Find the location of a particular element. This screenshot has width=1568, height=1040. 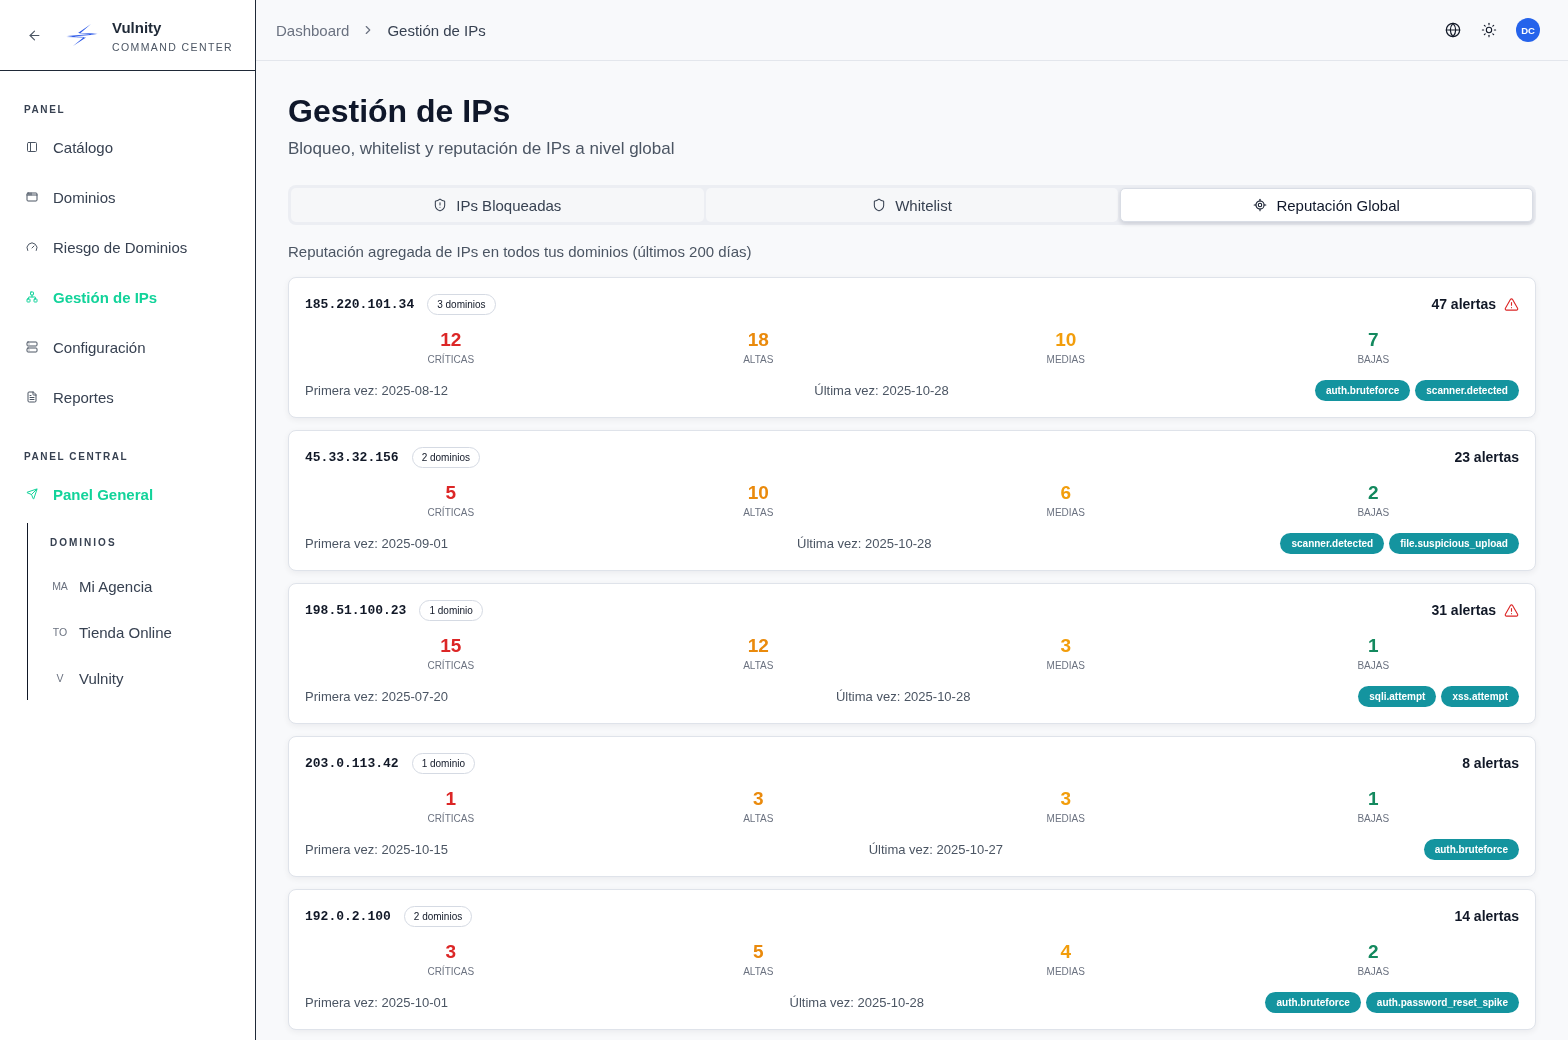

stat-value: 7 is located at coordinates (1373, 340).